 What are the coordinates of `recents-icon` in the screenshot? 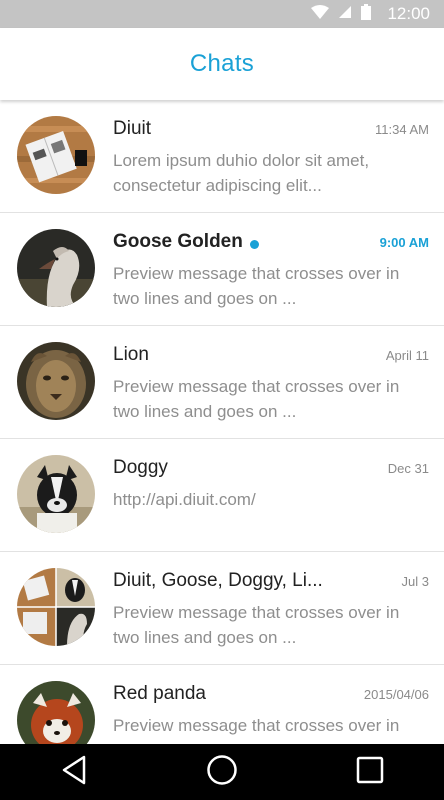 It's located at (370, 772).